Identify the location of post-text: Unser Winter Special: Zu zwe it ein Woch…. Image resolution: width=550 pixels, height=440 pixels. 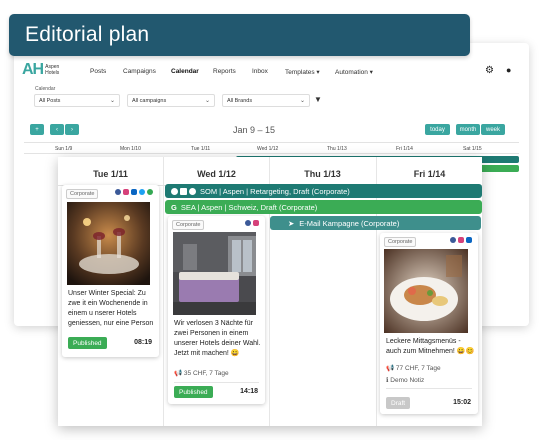
(111, 308).